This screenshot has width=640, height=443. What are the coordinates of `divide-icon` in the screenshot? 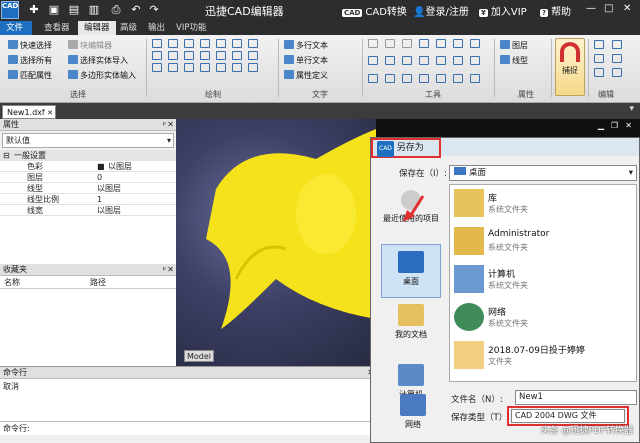 It's located at (458, 78).